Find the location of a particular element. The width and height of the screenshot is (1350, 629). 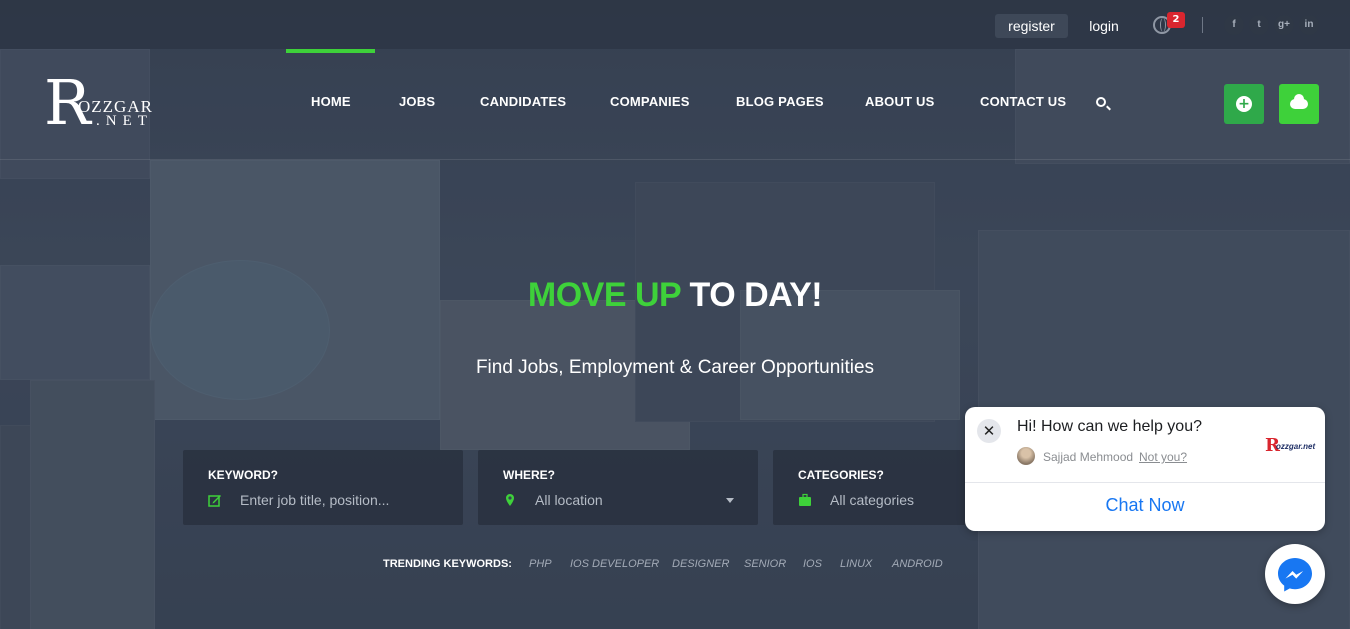

avatar is located at coordinates (1026, 456).